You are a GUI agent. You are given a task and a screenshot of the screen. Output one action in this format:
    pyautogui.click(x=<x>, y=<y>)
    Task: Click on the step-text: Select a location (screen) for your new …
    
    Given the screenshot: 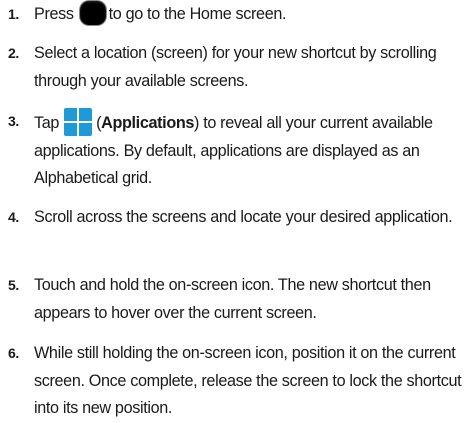 What is the action you would take?
    pyautogui.click(x=235, y=67)
    